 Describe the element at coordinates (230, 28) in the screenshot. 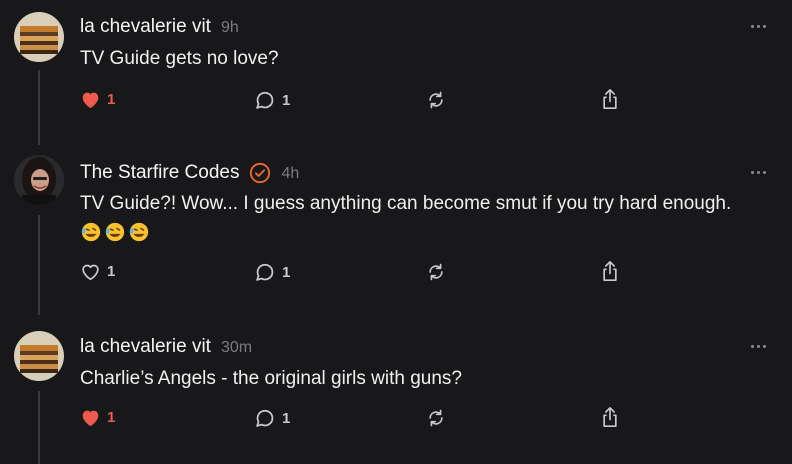

I see `timestamp: 9h` at that location.